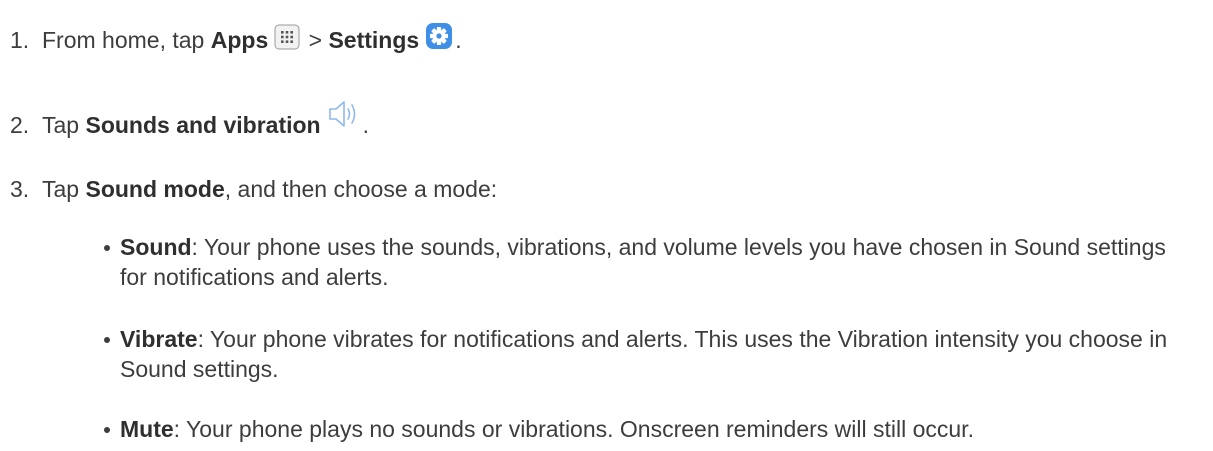 The image size is (1213, 451). I want to click on settings-label: Settings, so click(374, 40).